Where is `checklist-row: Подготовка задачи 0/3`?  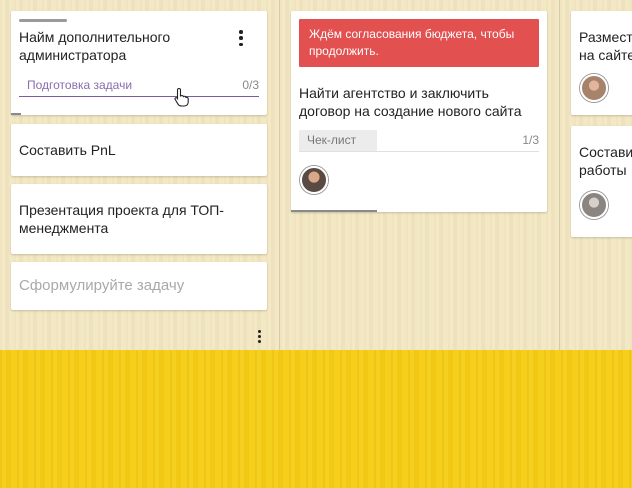
checklist-row: Подготовка задачи 0/3 is located at coordinates (139, 86).